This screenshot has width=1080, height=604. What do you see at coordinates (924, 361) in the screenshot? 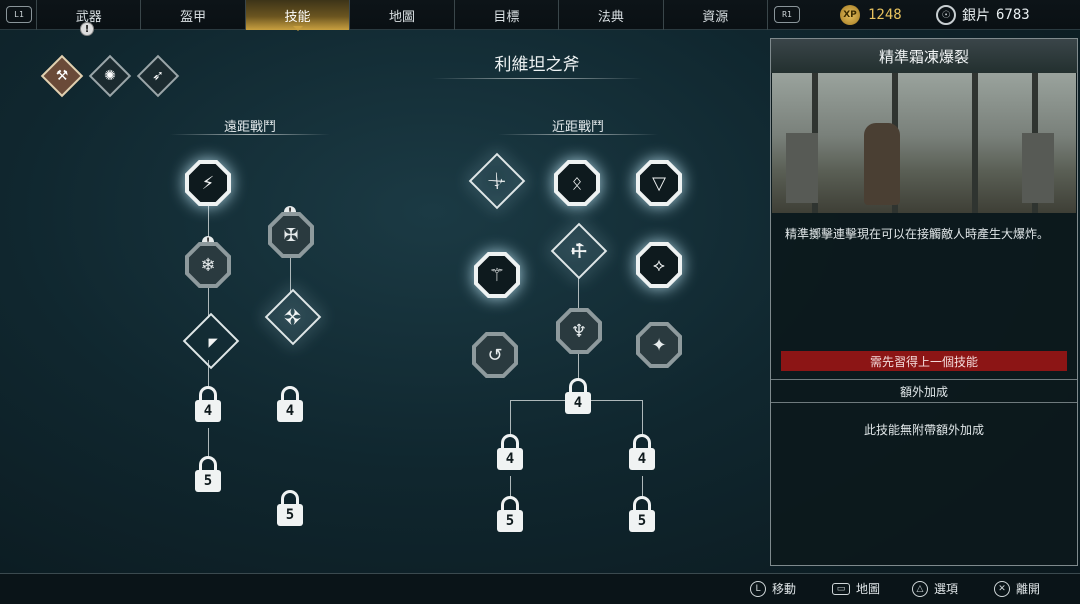
I see `requirement-banner: 需先習得上一個技能` at bounding box center [924, 361].